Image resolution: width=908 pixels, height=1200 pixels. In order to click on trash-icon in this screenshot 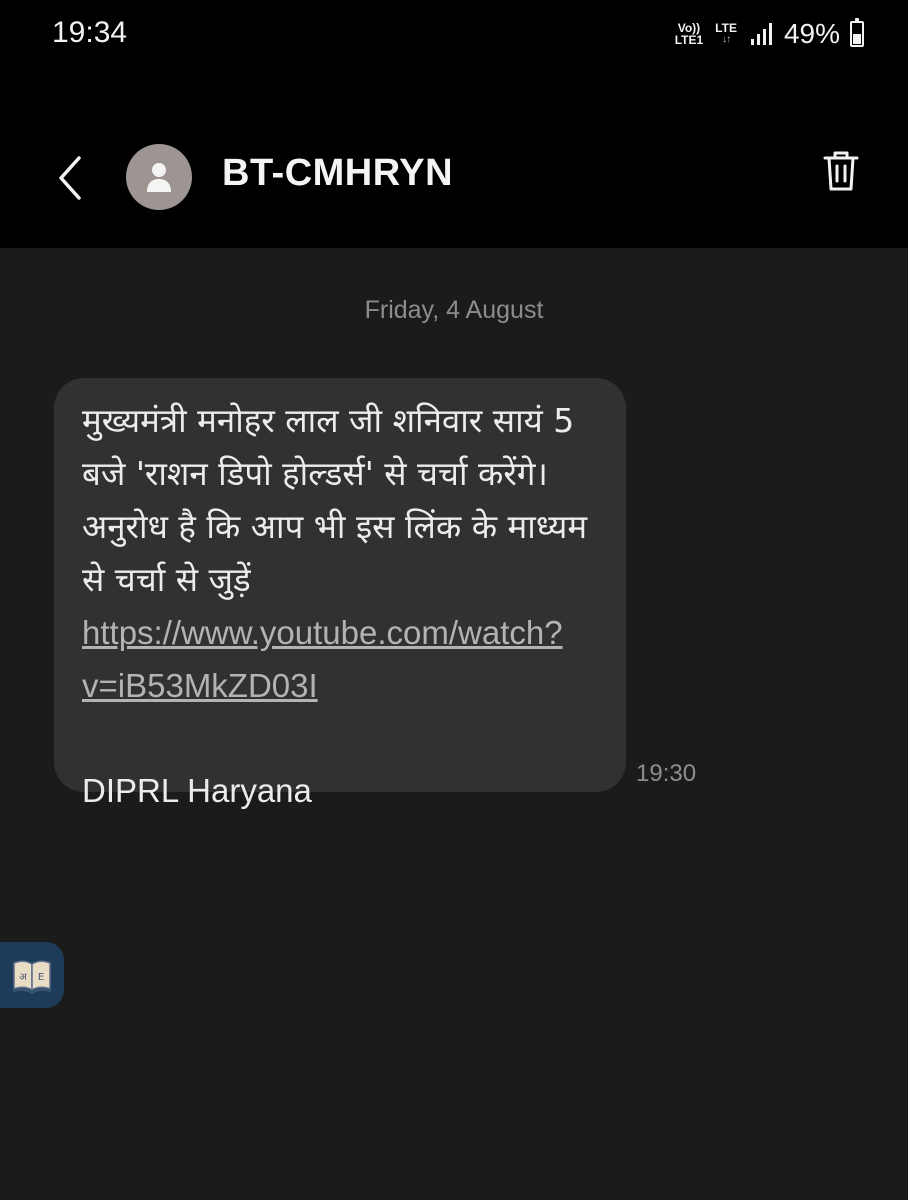, I will do `click(841, 171)`.